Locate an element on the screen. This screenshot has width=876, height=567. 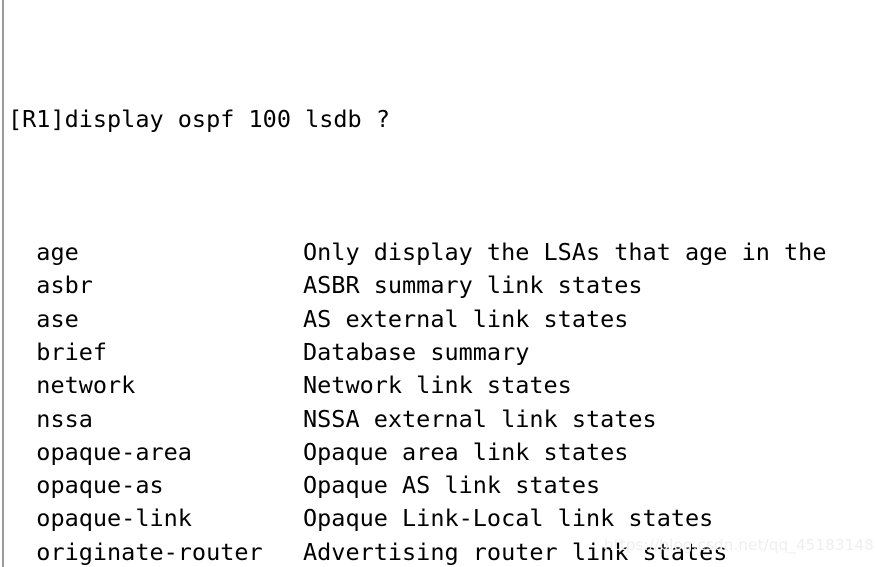
cli-help-row: network Network link states is located at coordinates (442, 385).